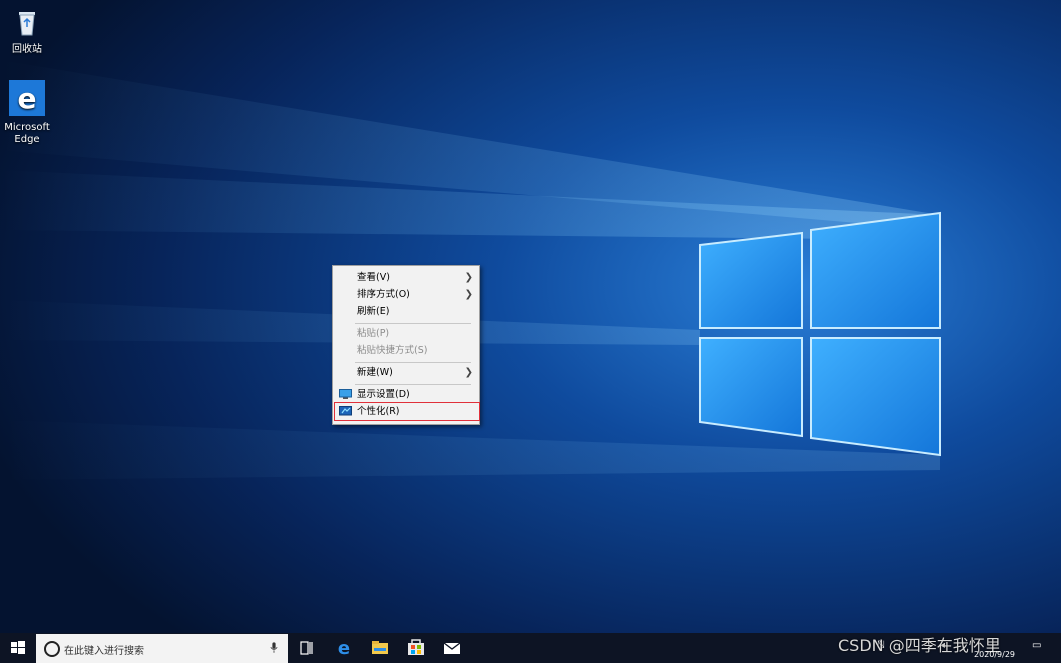 The height and width of the screenshot is (663, 1061). What do you see at coordinates (1036, 645) in the screenshot?
I see `notification-icon: ▭` at bounding box center [1036, 645].